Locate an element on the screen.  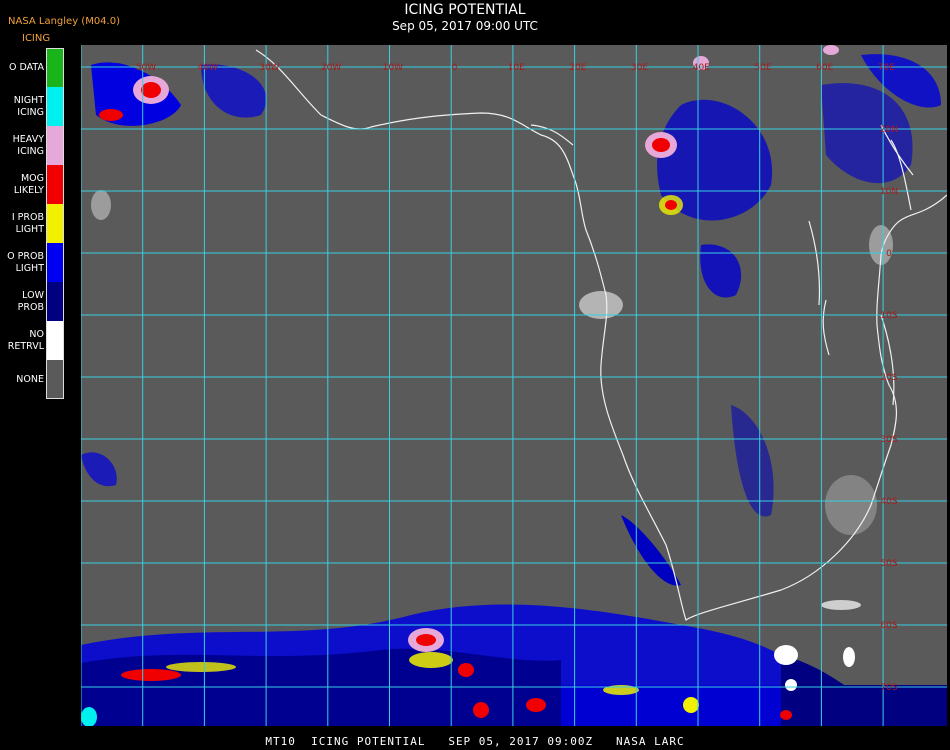
legend-item: MOG LIKELY is located at coordinates (33, 184).